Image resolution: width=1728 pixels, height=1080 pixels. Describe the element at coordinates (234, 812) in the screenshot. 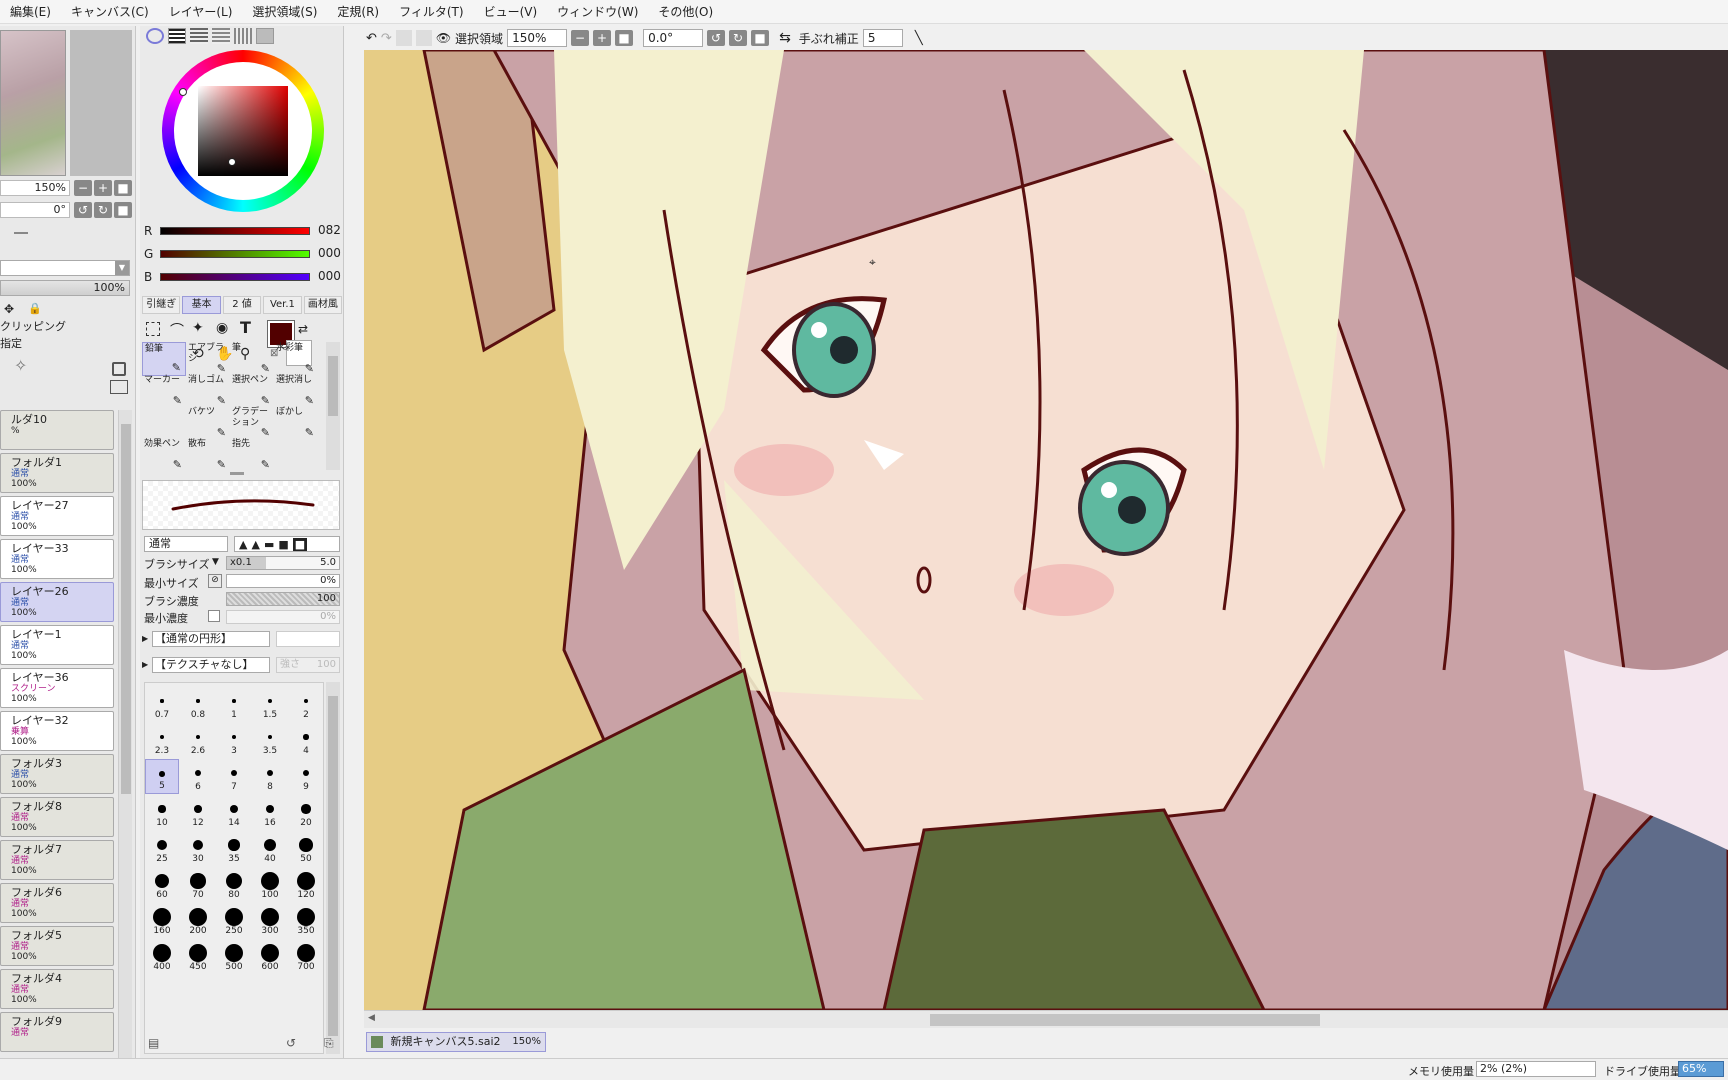

I see `brush-size-cell: 14` at that location.